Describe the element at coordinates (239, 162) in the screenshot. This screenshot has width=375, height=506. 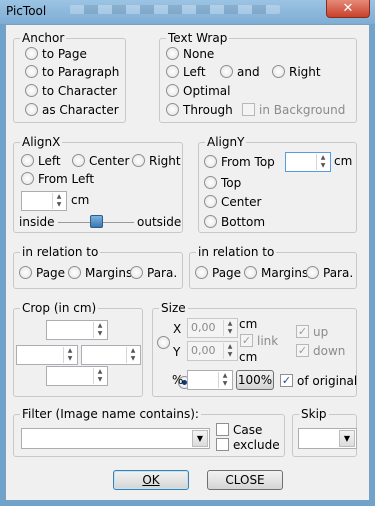
I see `aligny-from-top-option: From Top` at that location.